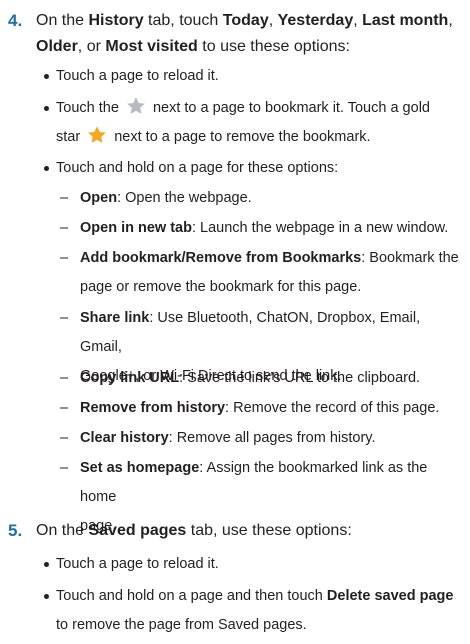  Describe the element at coordinates (181, 625) in the screenshot. I see `text: to remove the page from Saved pages.` at that location.